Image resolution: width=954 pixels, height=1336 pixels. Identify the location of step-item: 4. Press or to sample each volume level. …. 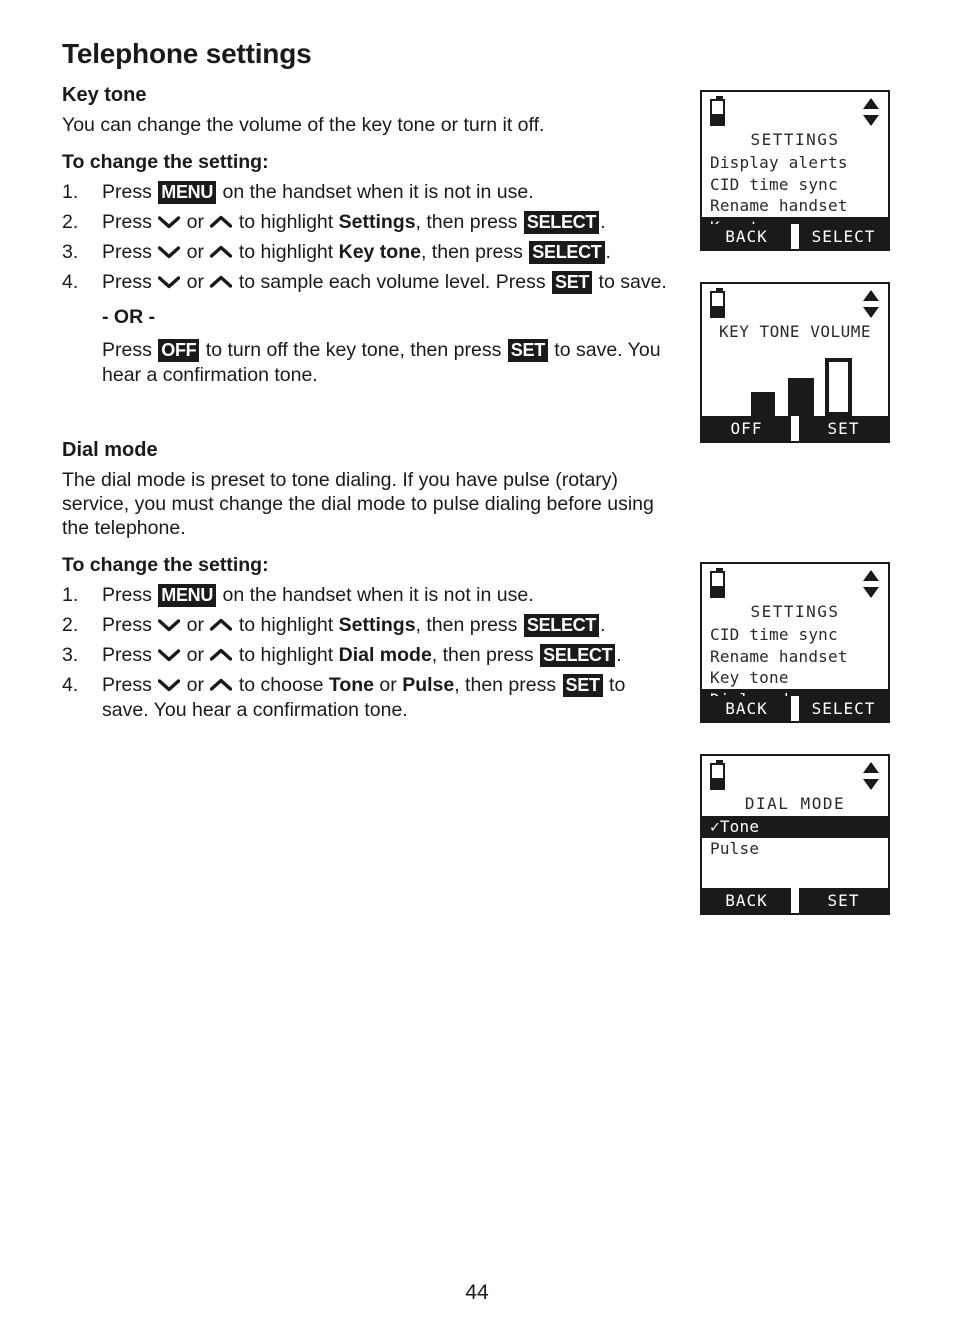
(367, 329).